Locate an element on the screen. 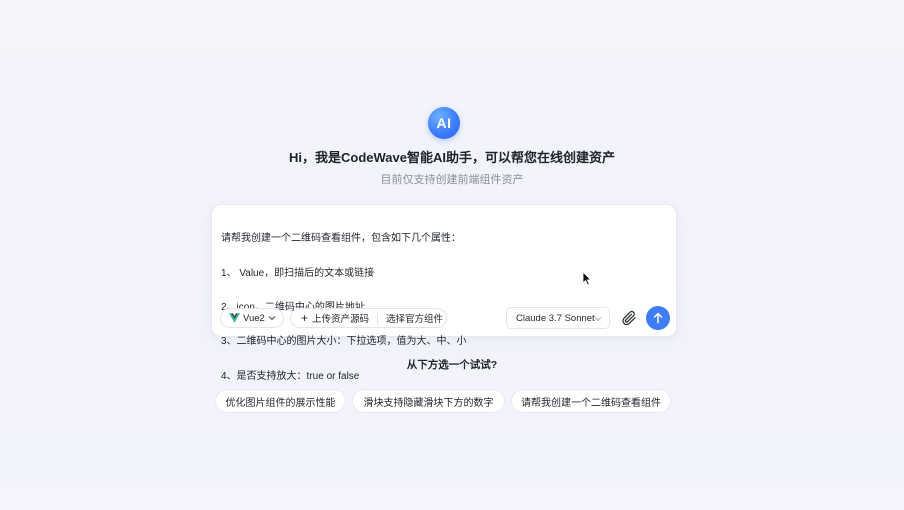 This screenshot has height=510, width=904. logo-text: AI is located at coordinates (444, 123).